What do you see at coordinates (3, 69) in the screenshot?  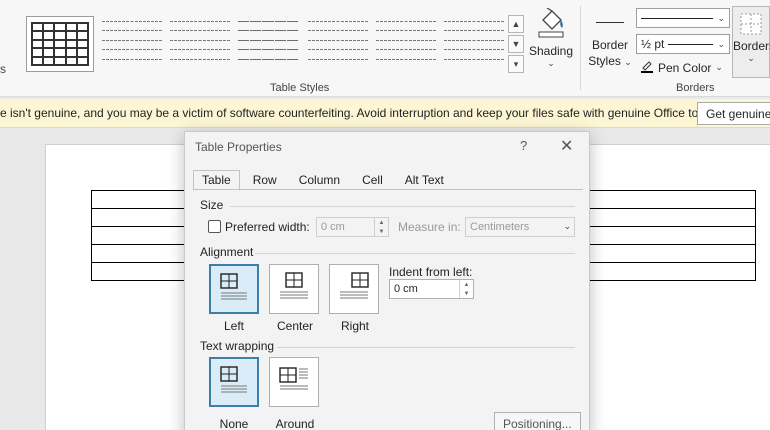 I see `ribbon-edge-fragment: s` at bounding box center [3, 69].